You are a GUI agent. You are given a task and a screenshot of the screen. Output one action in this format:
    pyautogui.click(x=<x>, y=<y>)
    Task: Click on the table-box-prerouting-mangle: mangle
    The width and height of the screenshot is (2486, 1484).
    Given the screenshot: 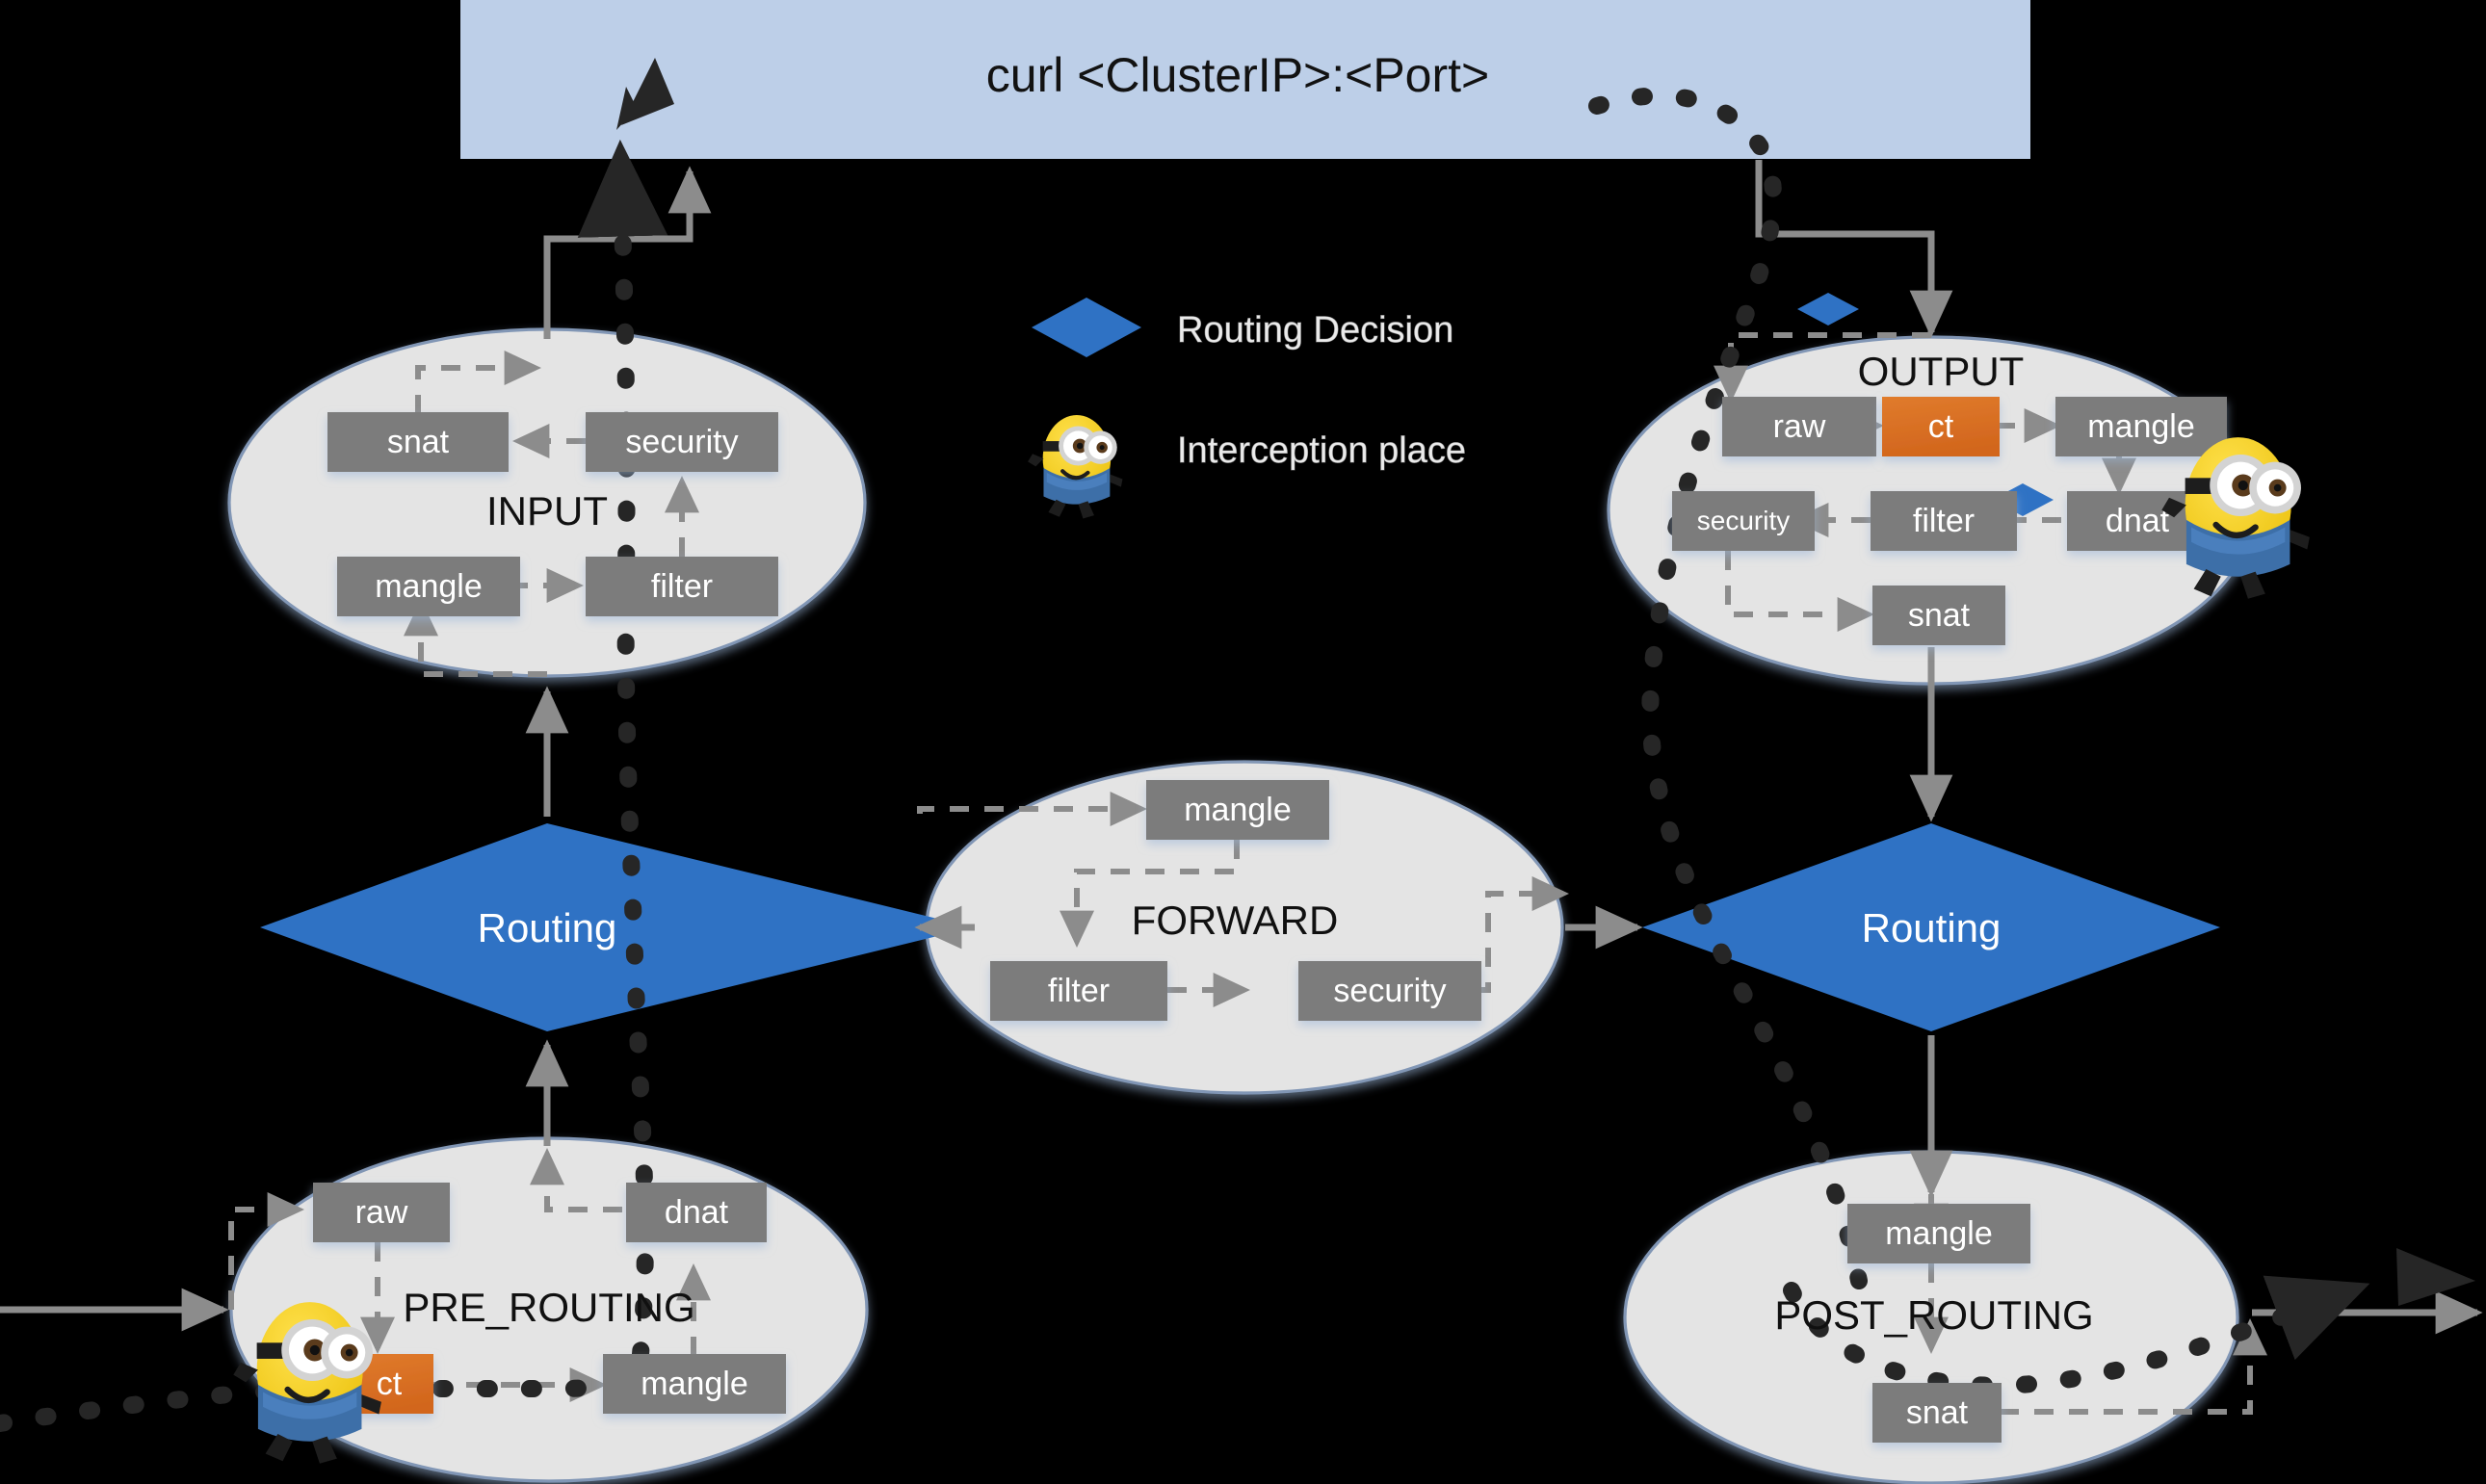 What is the action you would take?
    pyautogui.click(x=694, y=1384)
    